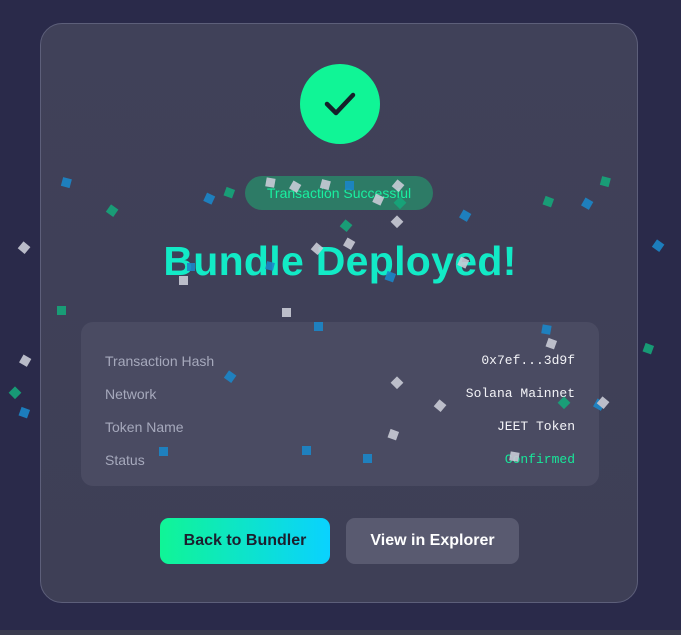  I want to click on page-title: Bundle Deployed!, so click(340, 261).